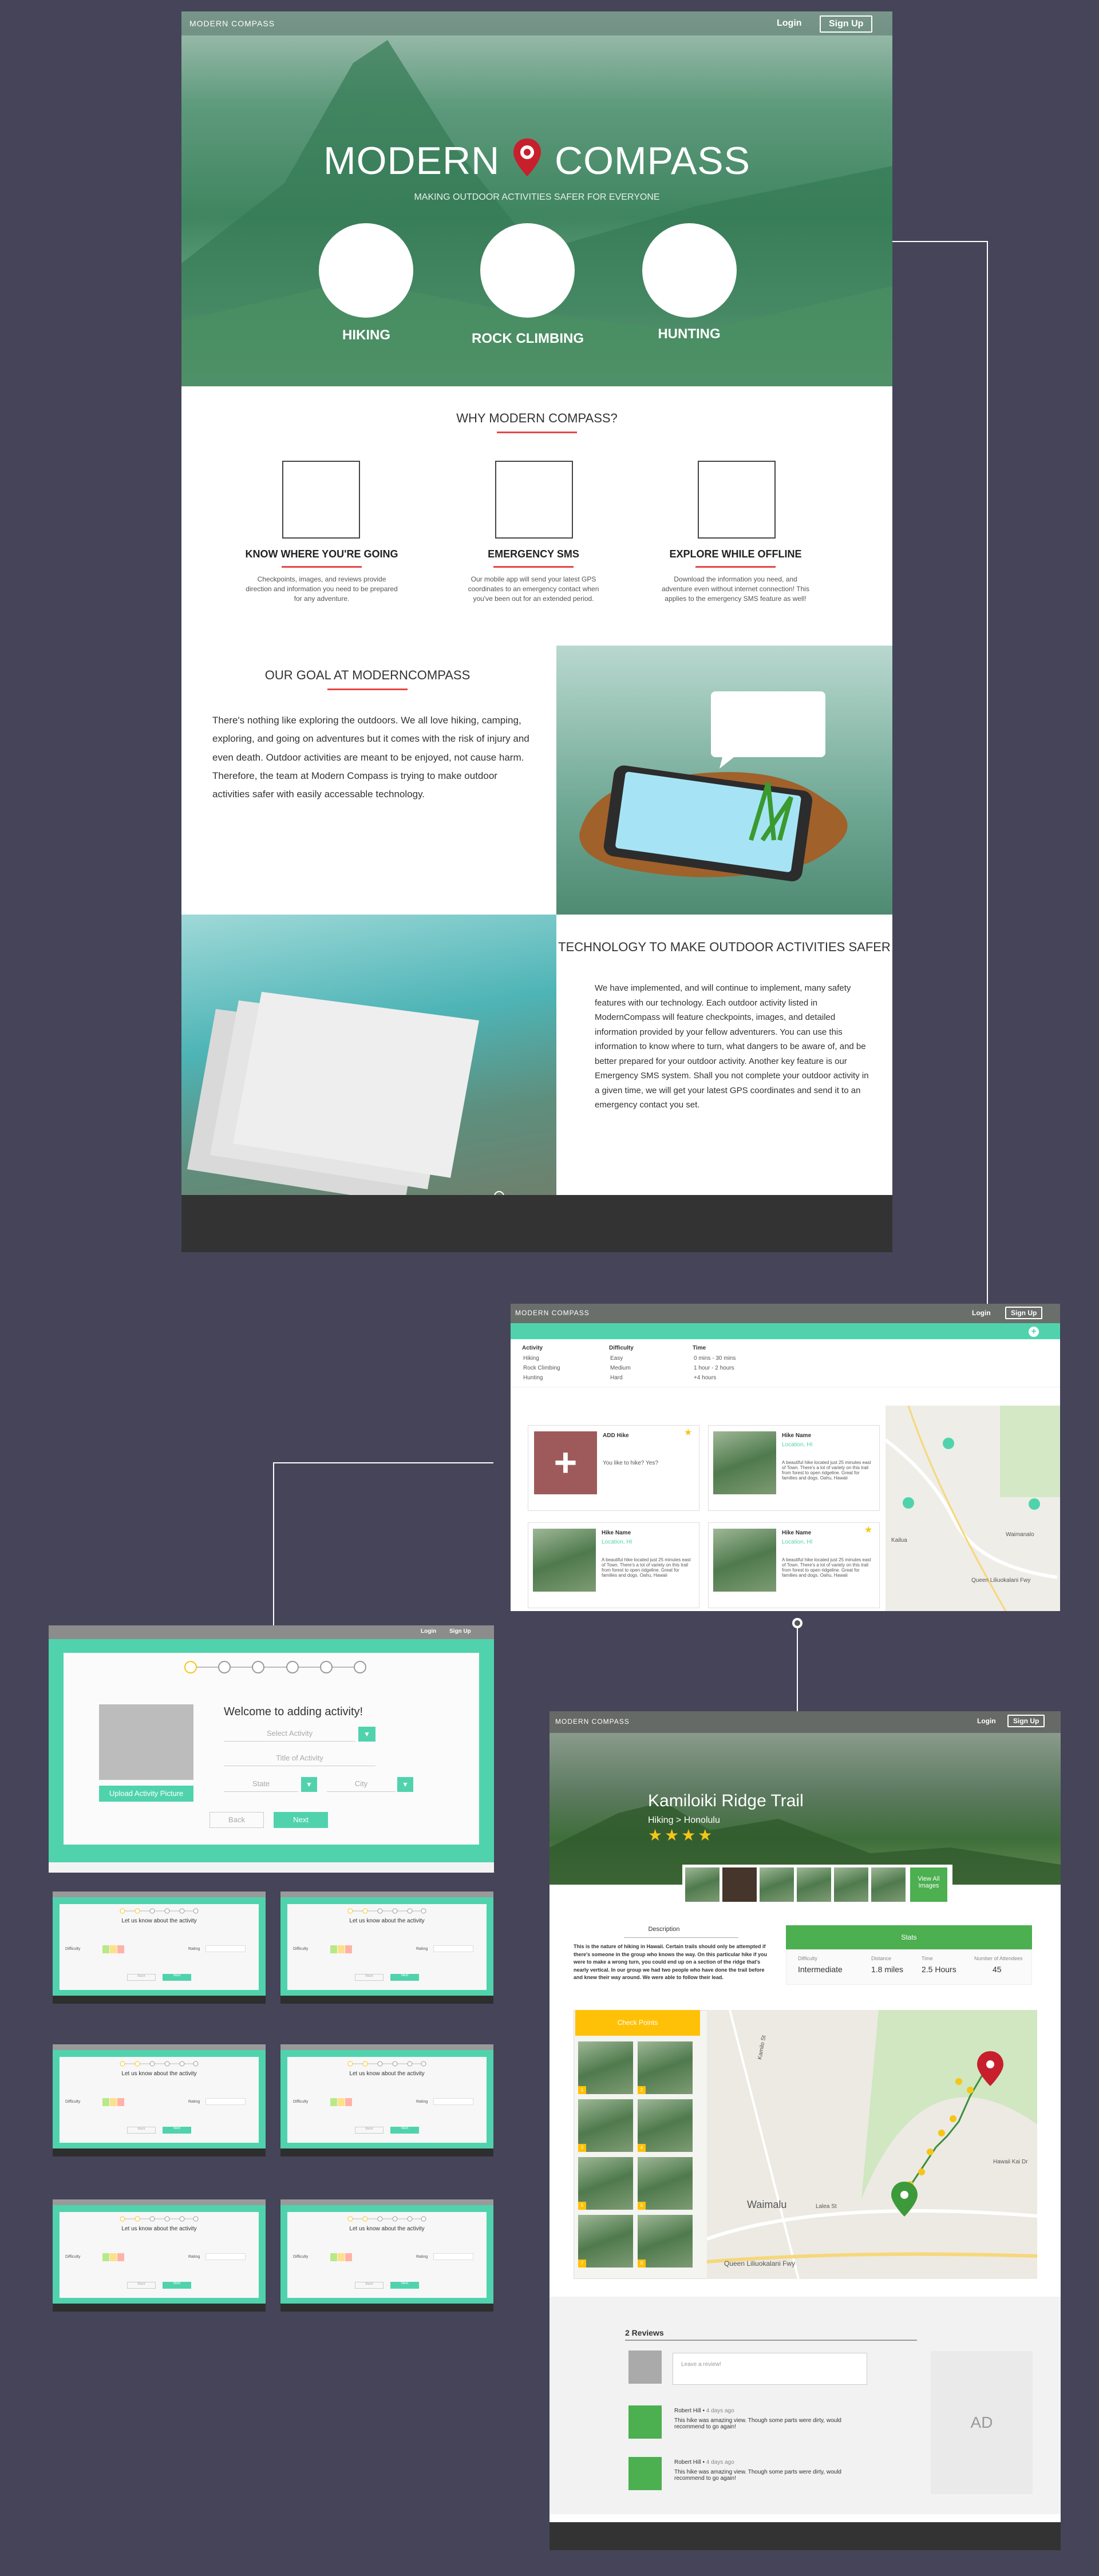  Describe the element at coordinates (299, 1758) in the screenshot. I see `activity-title-field: Title of Activity` at that location.